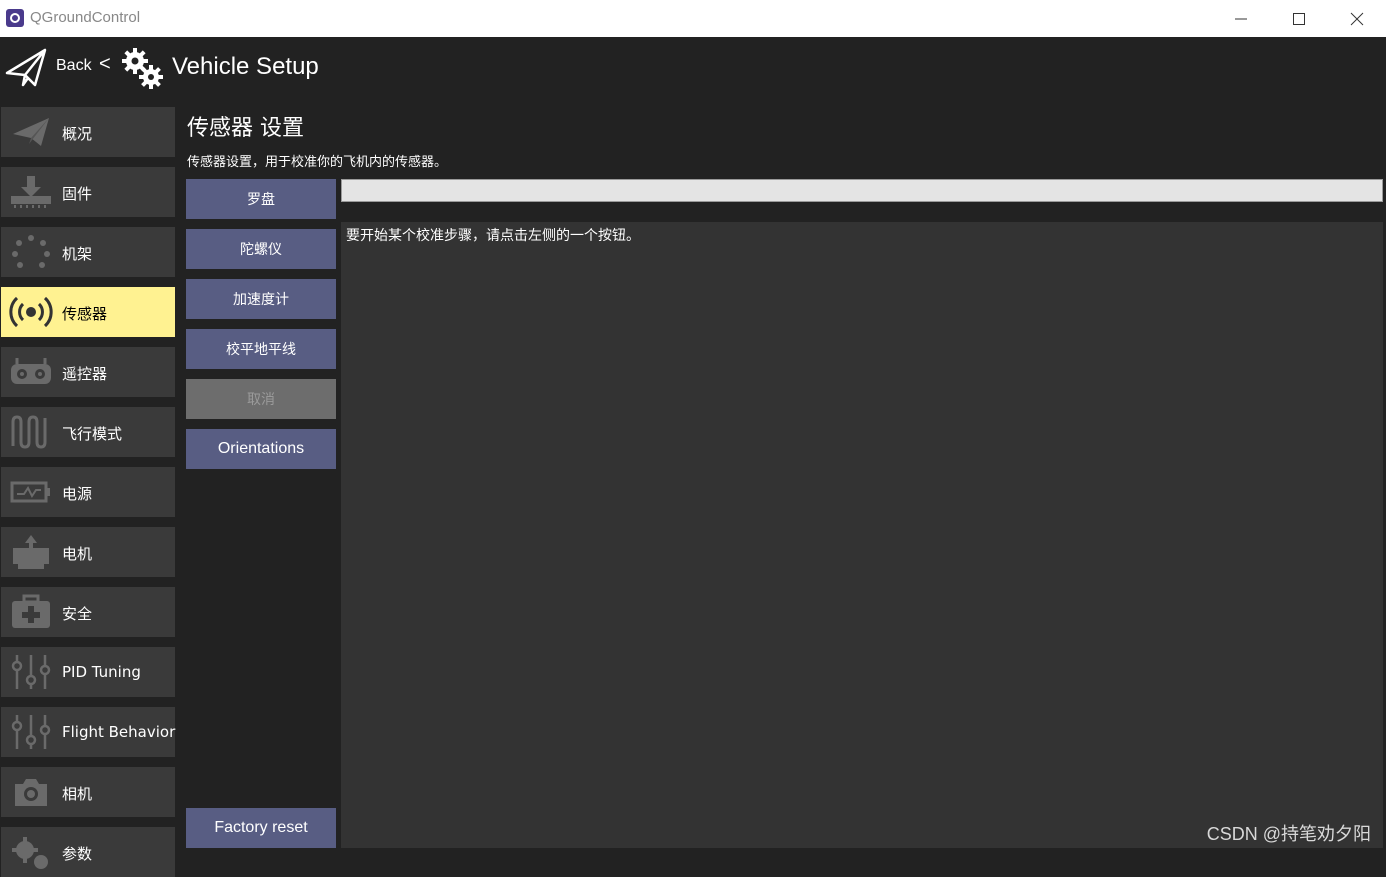 This screenshot has height=877, width=1386. I want to click on maximize-icon, so click(1299, 18).